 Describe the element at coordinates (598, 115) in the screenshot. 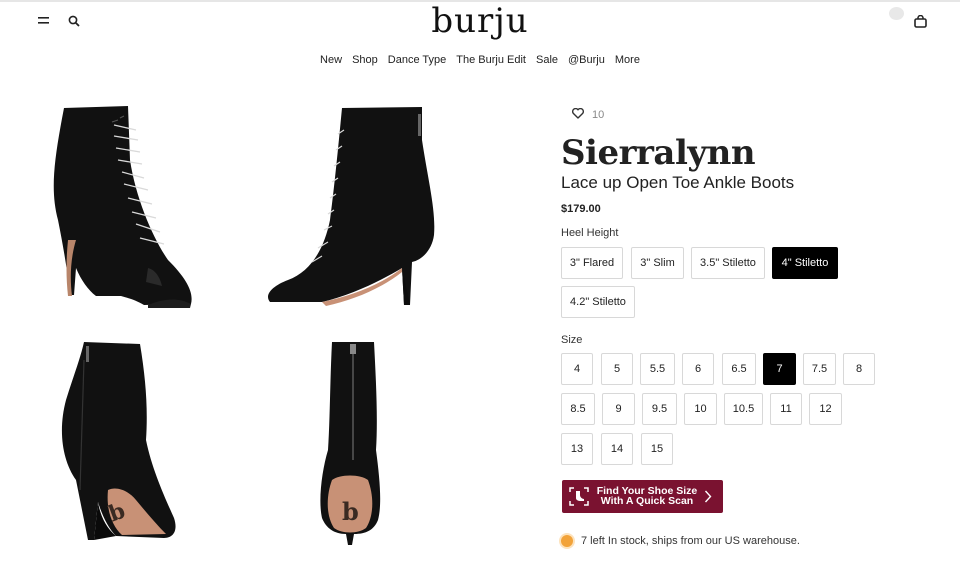

I see `favorite-count: 10` at that location.